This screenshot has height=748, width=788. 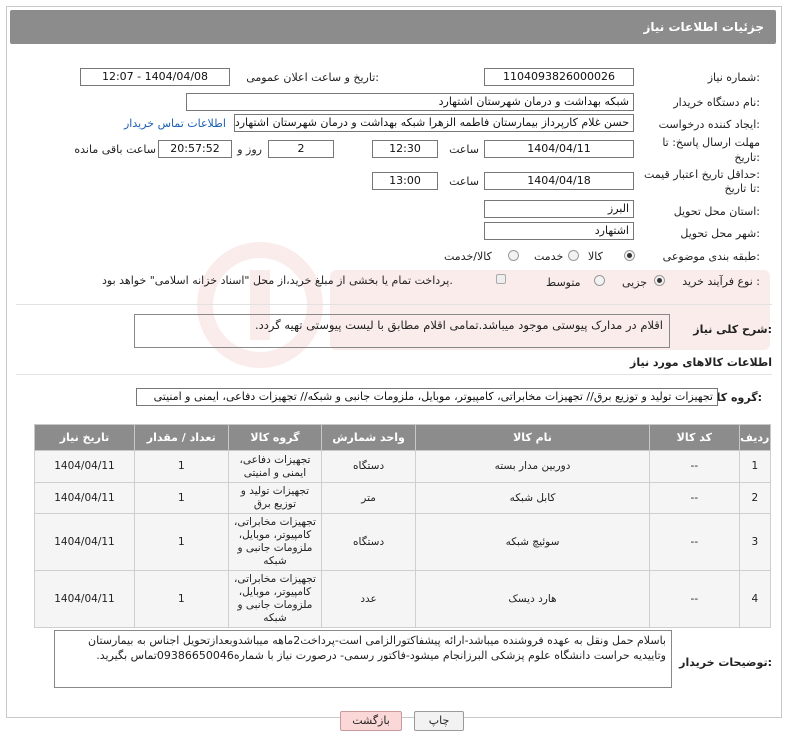 I want to click on cell-row-number: 4, so click(x=755, y=599).